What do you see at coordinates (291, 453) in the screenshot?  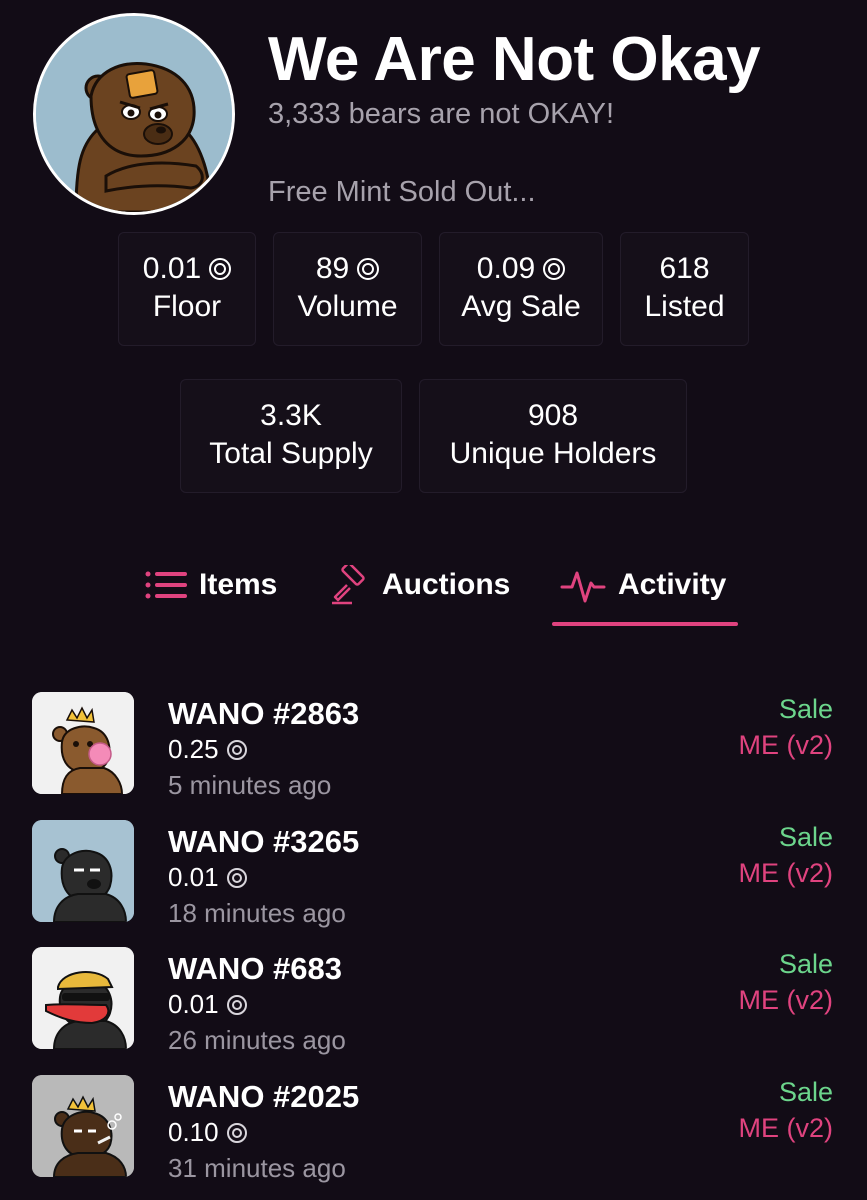 I see `stat-label: Total Supply` at bounding box center [291, 453].